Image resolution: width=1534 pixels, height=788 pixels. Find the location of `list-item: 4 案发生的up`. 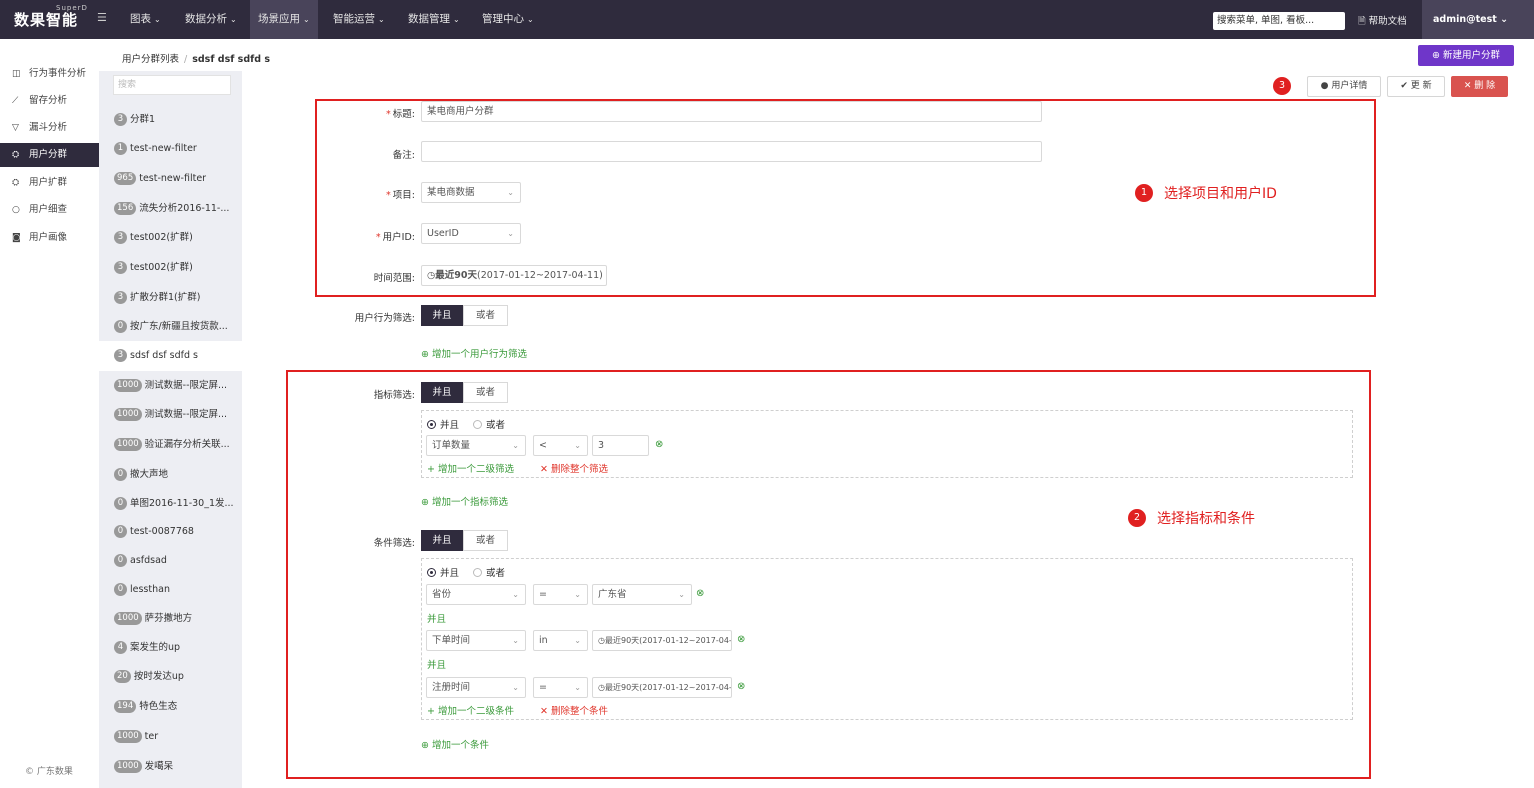

list-item: 4 案发生的up is located at coordinates (170, 648).